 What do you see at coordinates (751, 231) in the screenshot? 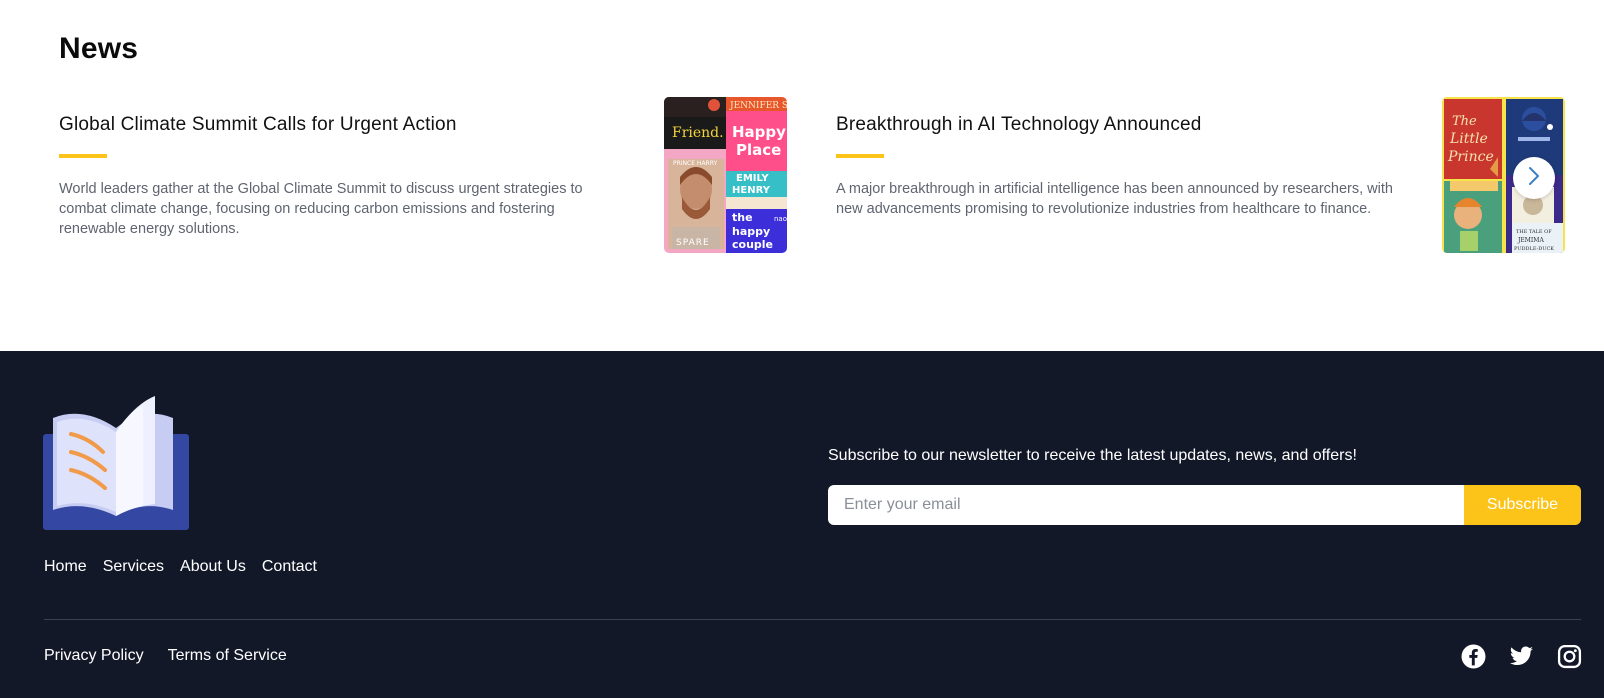
I see `cover-text-happy2: happy` at bounding box center [751, 231].